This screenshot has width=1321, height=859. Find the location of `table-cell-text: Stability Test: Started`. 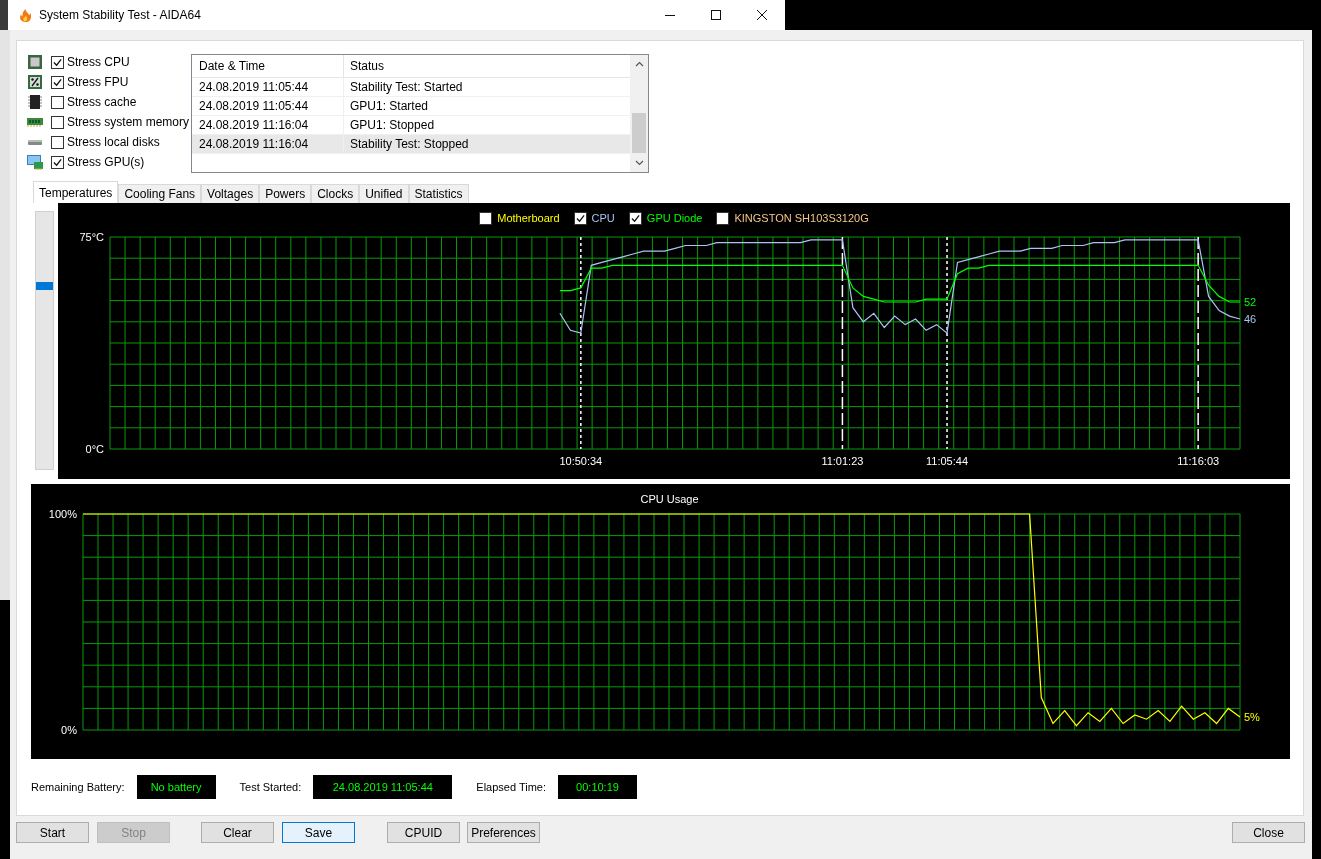

table-cell-text: Stability Test: Started is located at coordinates (406, 87).